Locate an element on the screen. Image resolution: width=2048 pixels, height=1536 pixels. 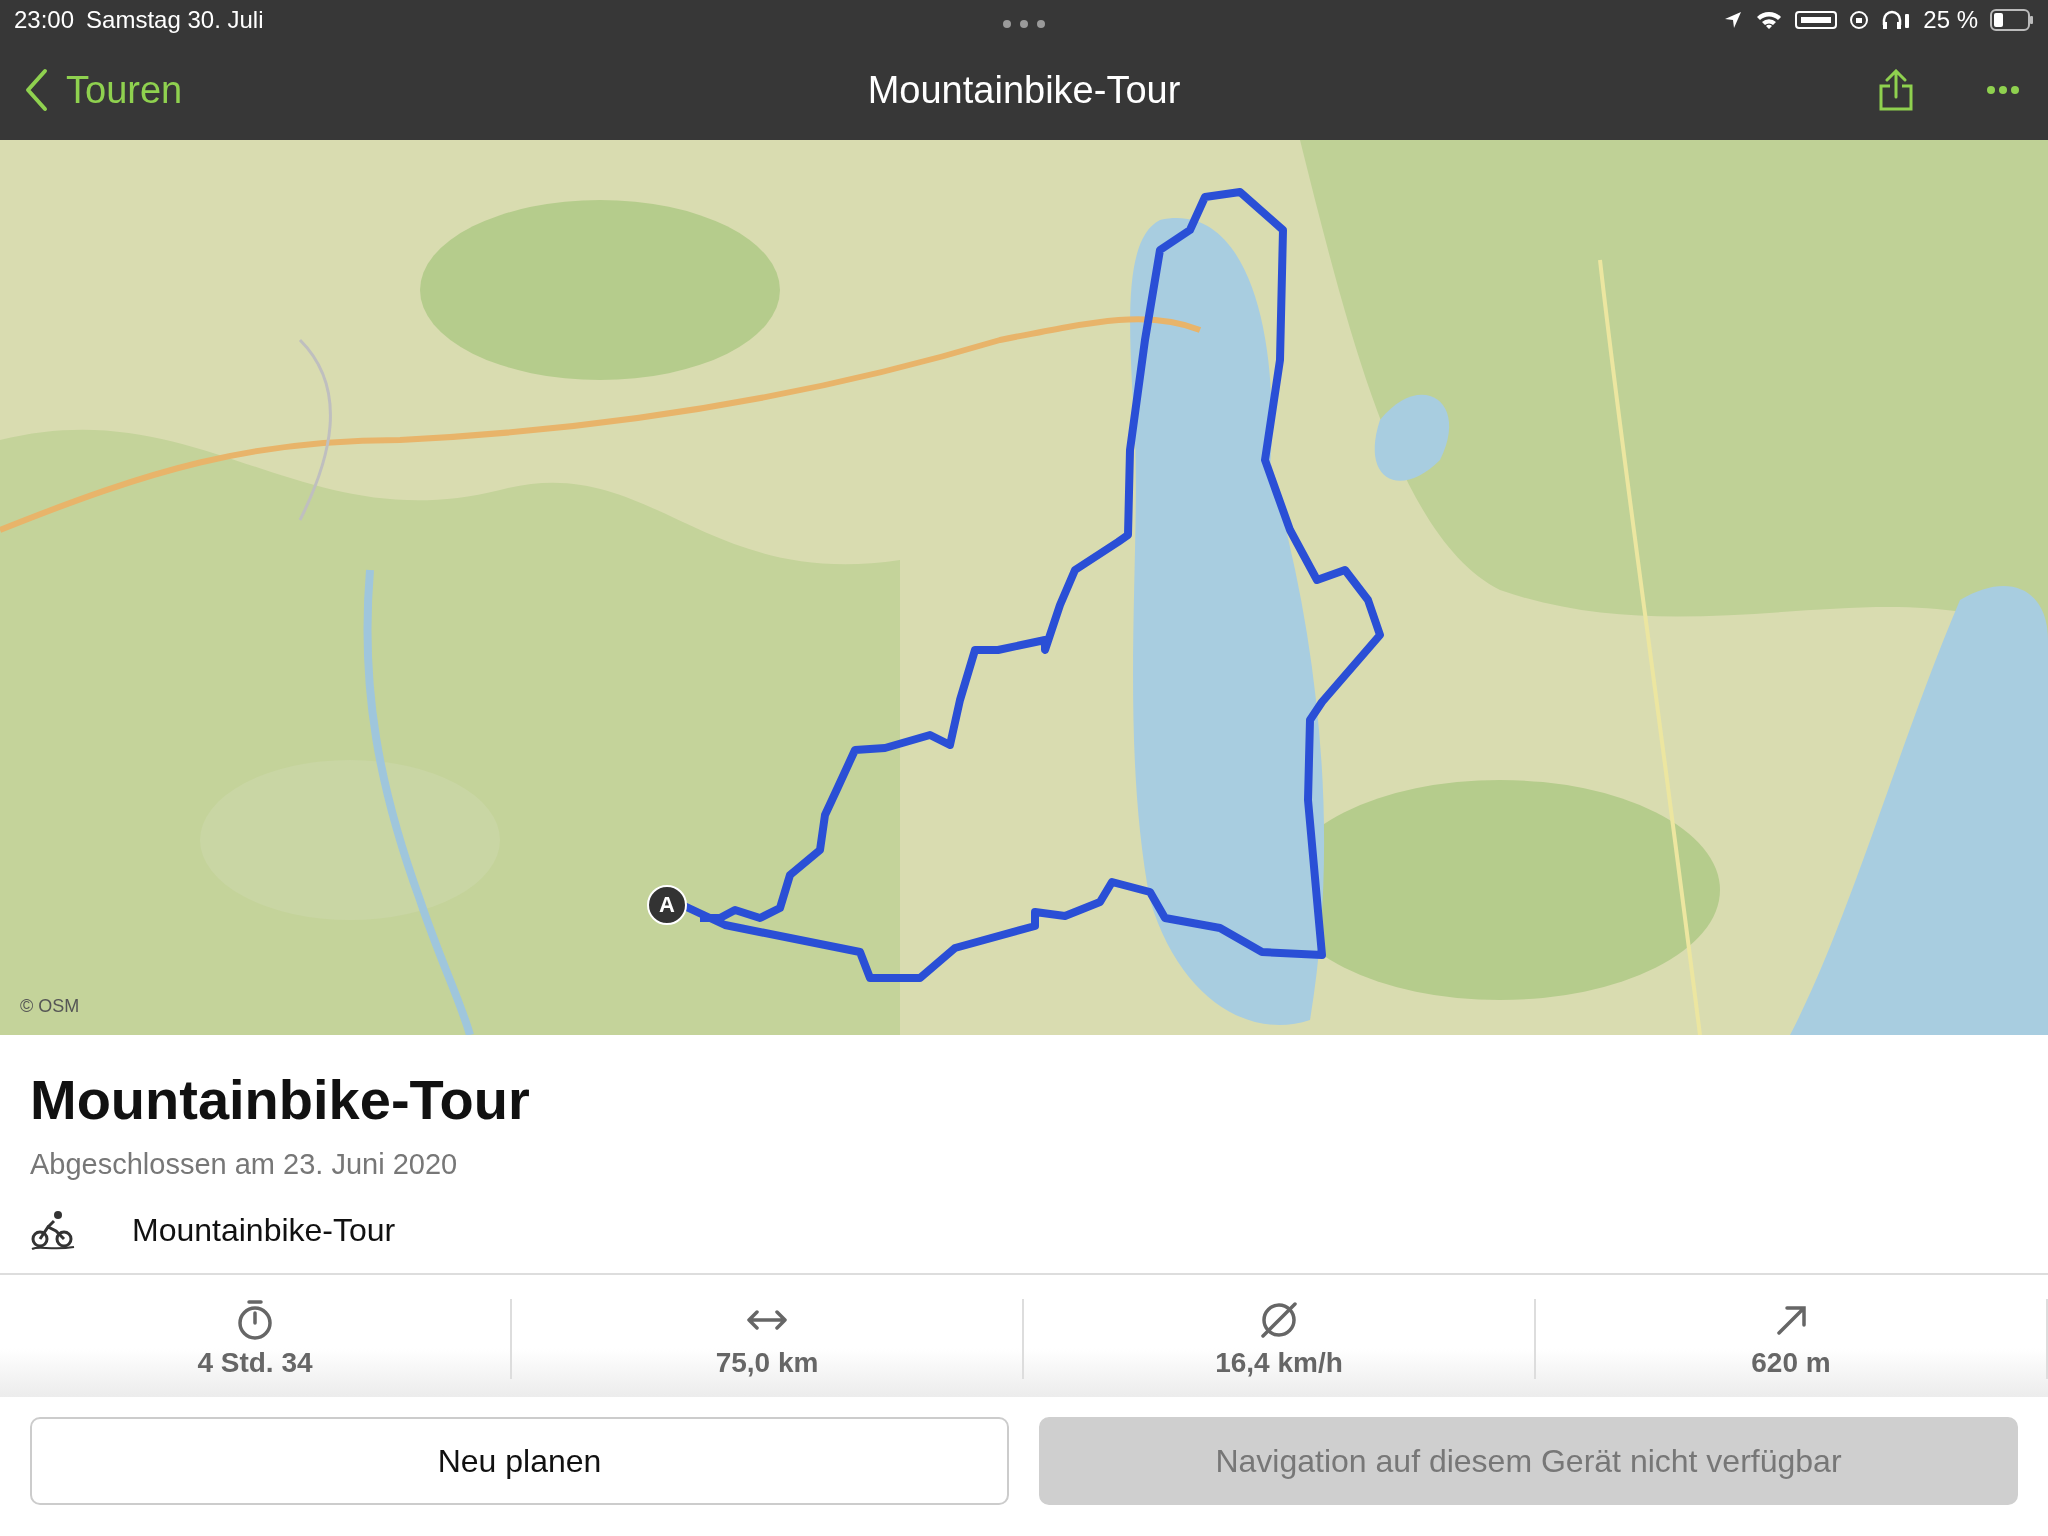
battery-percent: 25 % is located at coordinates (1950, 20).